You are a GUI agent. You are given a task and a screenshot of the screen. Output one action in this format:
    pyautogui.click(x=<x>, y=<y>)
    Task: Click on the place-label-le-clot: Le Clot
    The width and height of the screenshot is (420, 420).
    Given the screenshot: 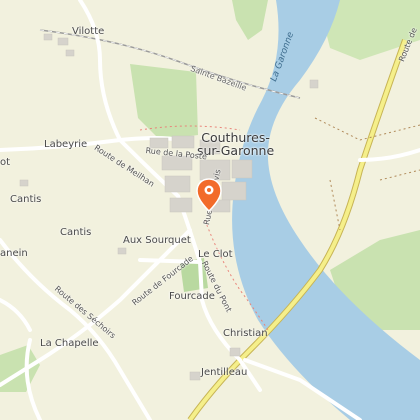 What is the action you would take?
    pyautogui.click(x=215, y=254)
    